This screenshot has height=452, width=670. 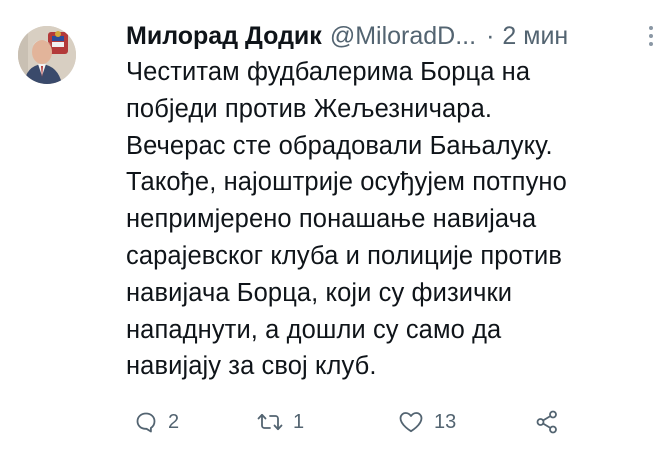 What do you see at coordinates (331, 219) in the screenshot?
I see `tweet-text-line: непримјерено понашање навијача` at bounding box center [331, 219].